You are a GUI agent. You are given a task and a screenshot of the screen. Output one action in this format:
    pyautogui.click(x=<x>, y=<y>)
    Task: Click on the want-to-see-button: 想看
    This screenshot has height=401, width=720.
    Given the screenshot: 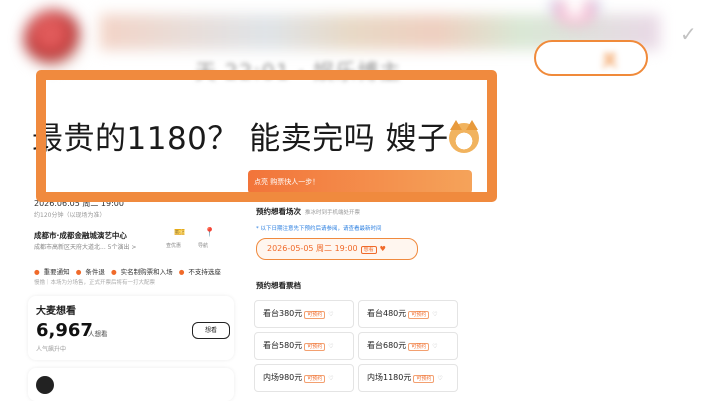 What is the action you would take?
    pyautogui.click(x=211, y=330)
    